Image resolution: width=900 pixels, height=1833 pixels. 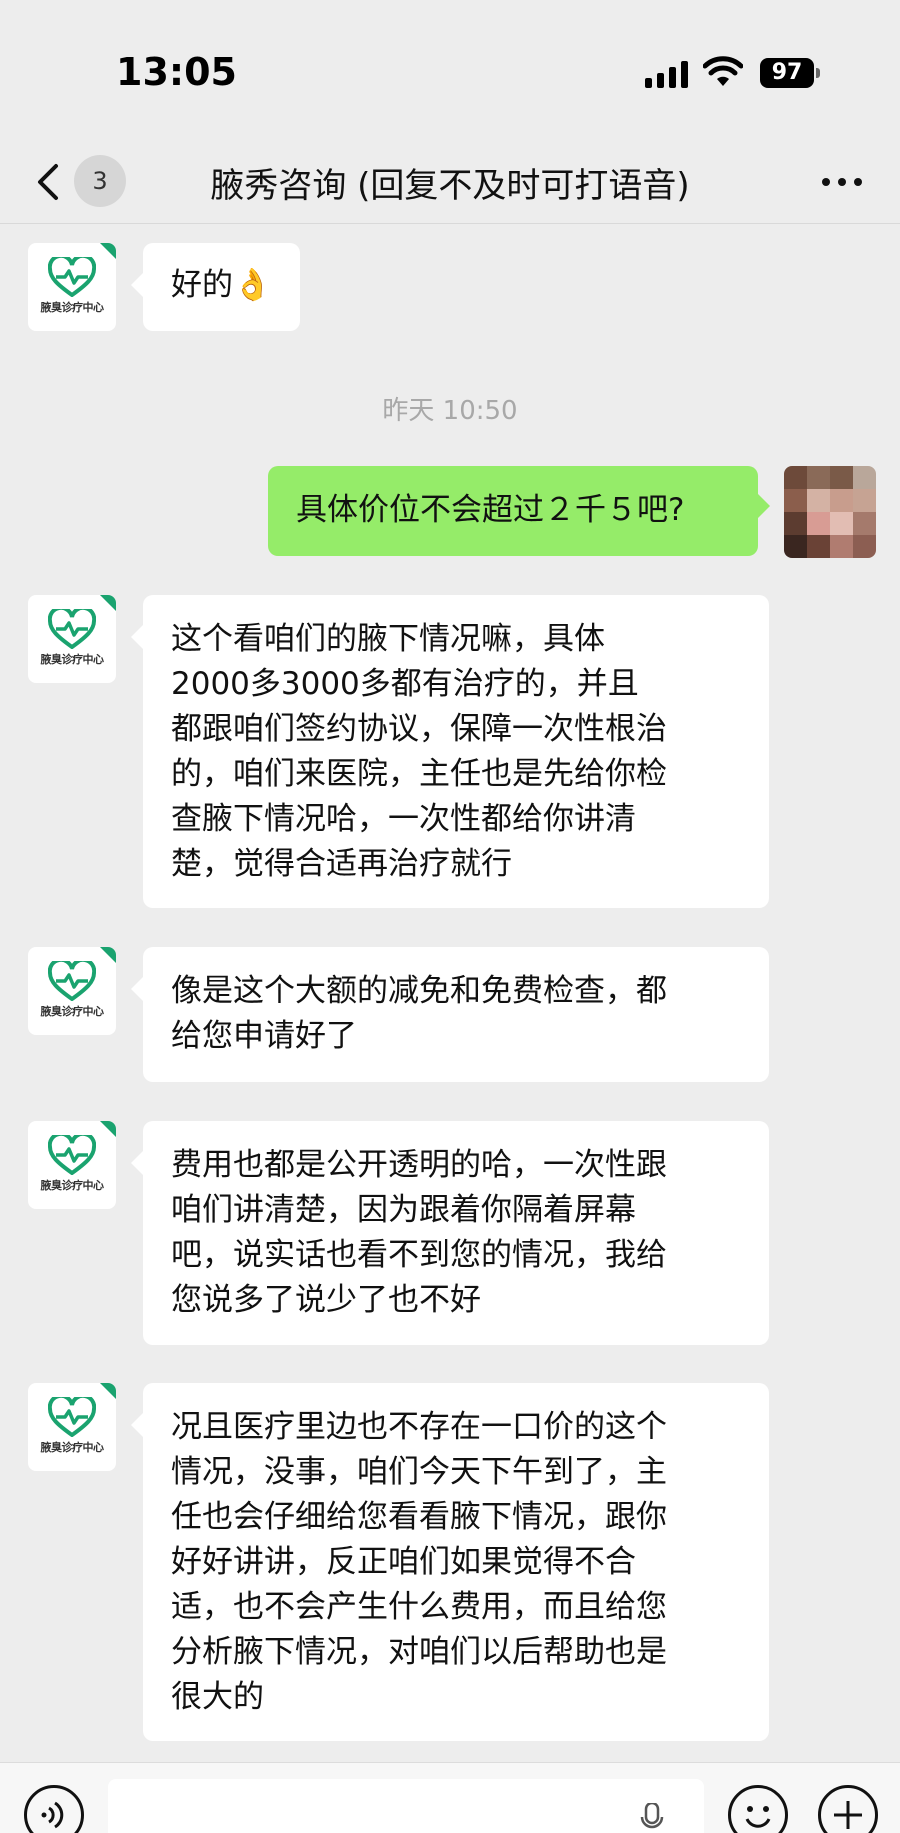 I want to click on voice-icon, so click(x=54, y=1809).